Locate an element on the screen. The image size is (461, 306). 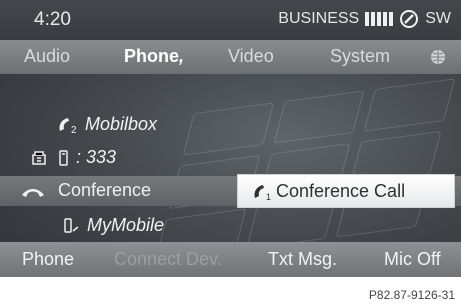
hangup-icon is located at coordinates (33, 193).